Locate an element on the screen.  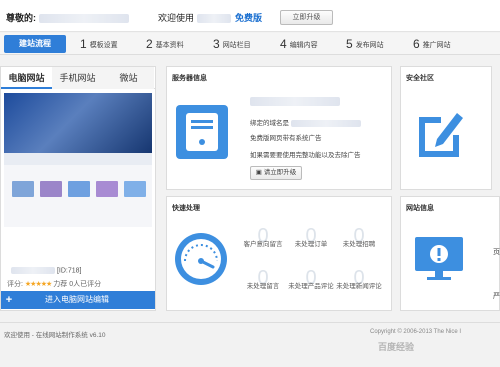
edit-icon is located at coordinates (439, 132).